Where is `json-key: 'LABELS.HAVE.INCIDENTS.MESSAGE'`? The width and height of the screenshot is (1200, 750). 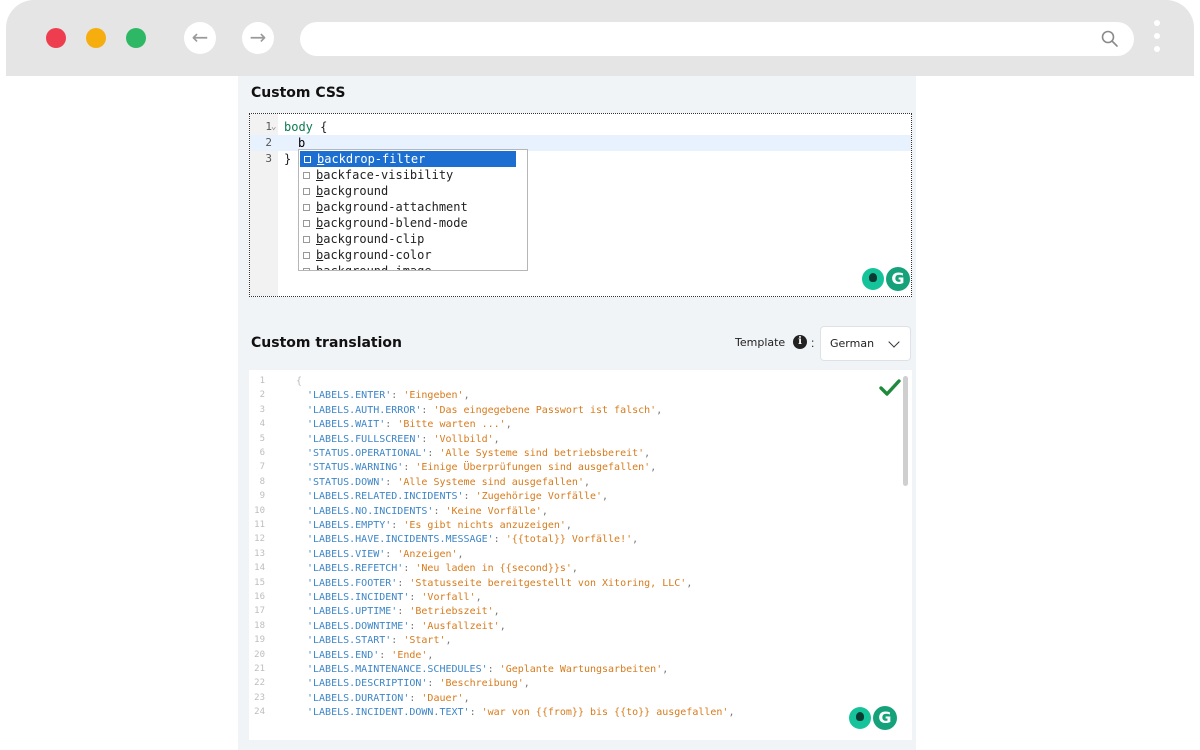
json-key: 'LABELS.HAVE.INCIDENTS.MESSAGE' is located at coordinates (400, 540).